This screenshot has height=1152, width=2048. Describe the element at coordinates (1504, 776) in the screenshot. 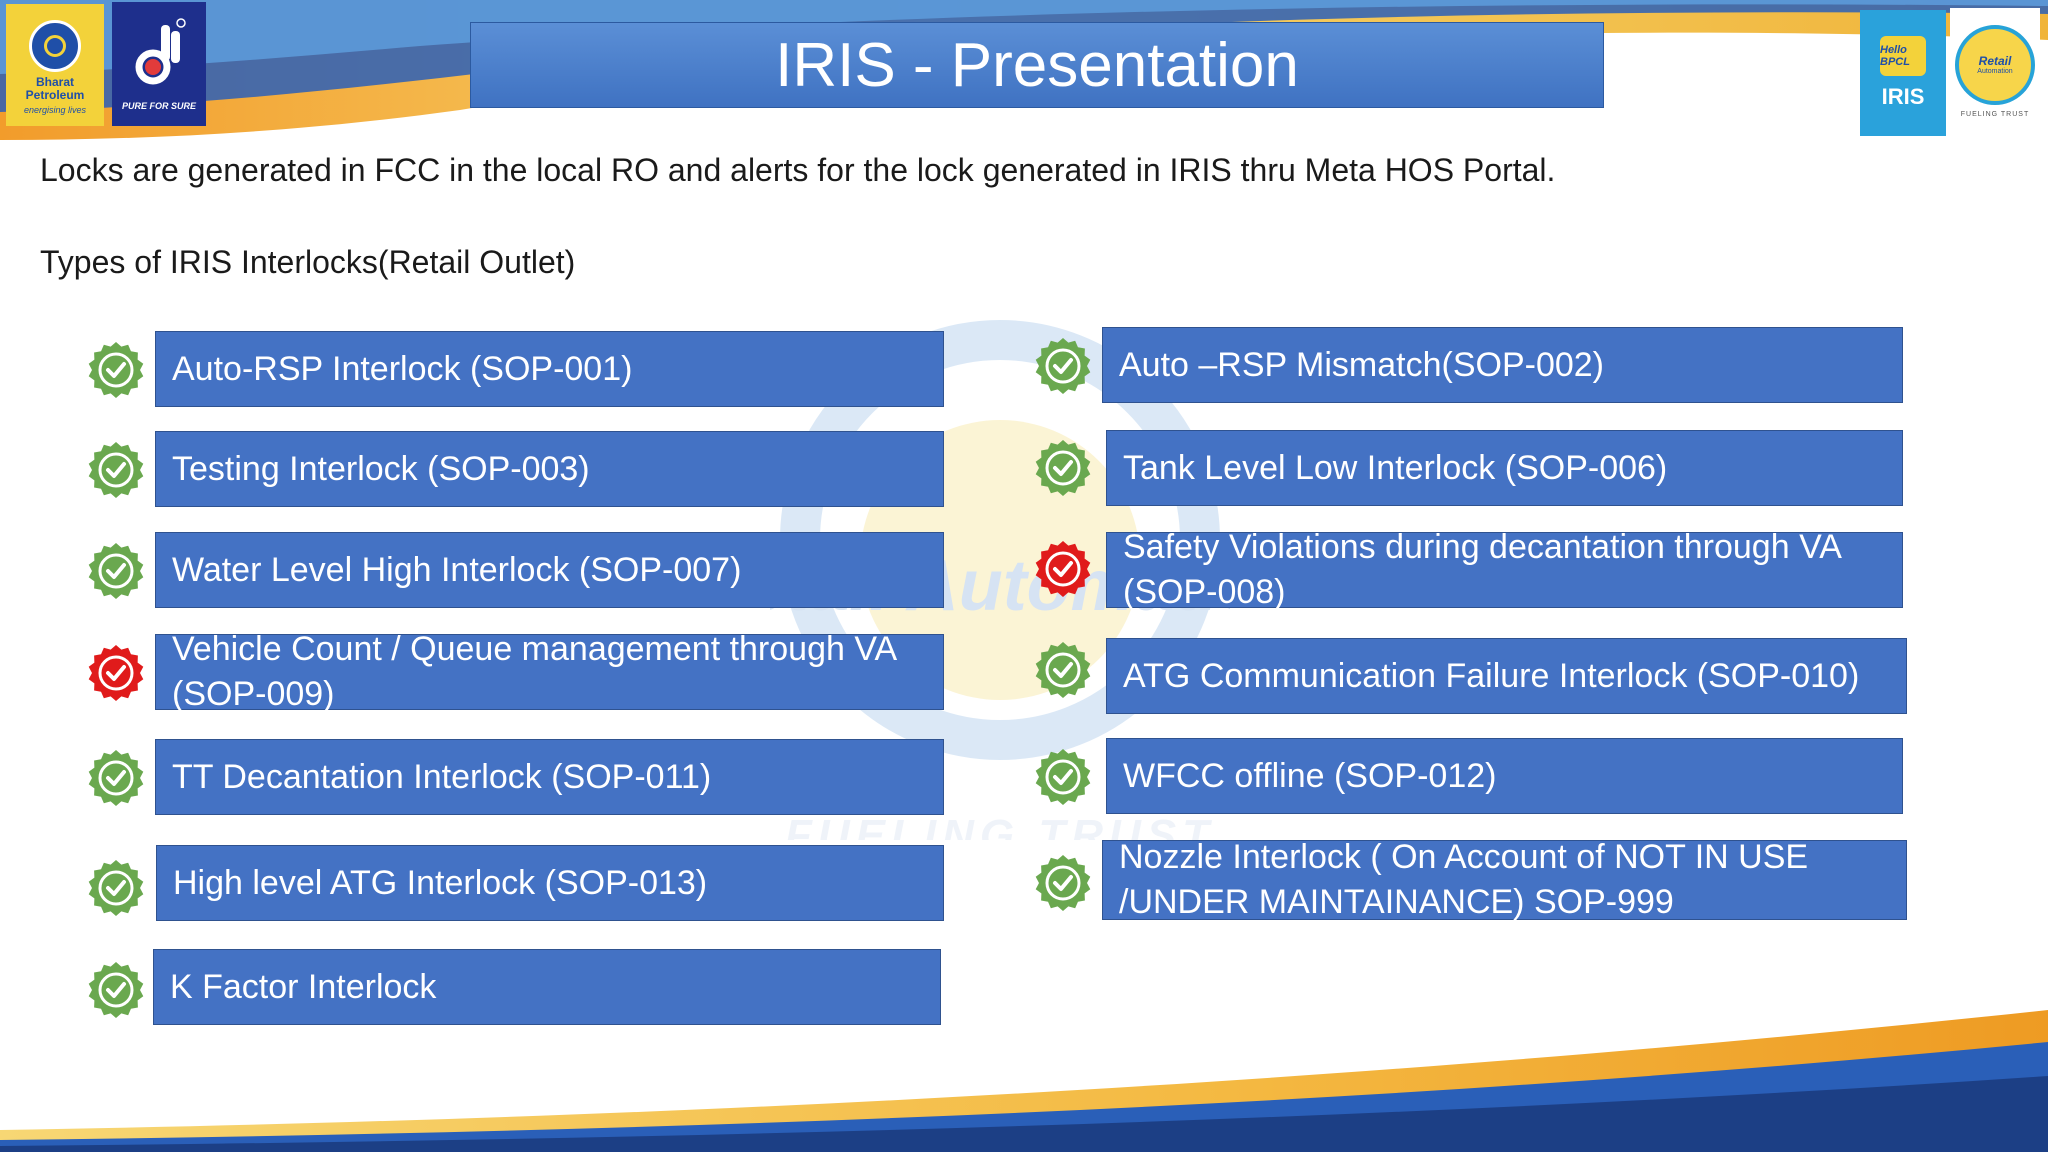

I see `interlock-item: WFCC offline (SOP-012)` at that location.